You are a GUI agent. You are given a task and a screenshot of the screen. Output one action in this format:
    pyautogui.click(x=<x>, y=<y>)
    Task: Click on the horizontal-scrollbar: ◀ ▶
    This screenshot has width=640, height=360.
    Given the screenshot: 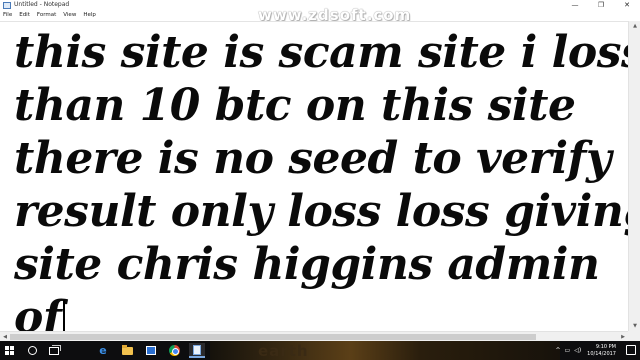 What is the action you would take?
    pyautogui.click(x=314, y=336)
    